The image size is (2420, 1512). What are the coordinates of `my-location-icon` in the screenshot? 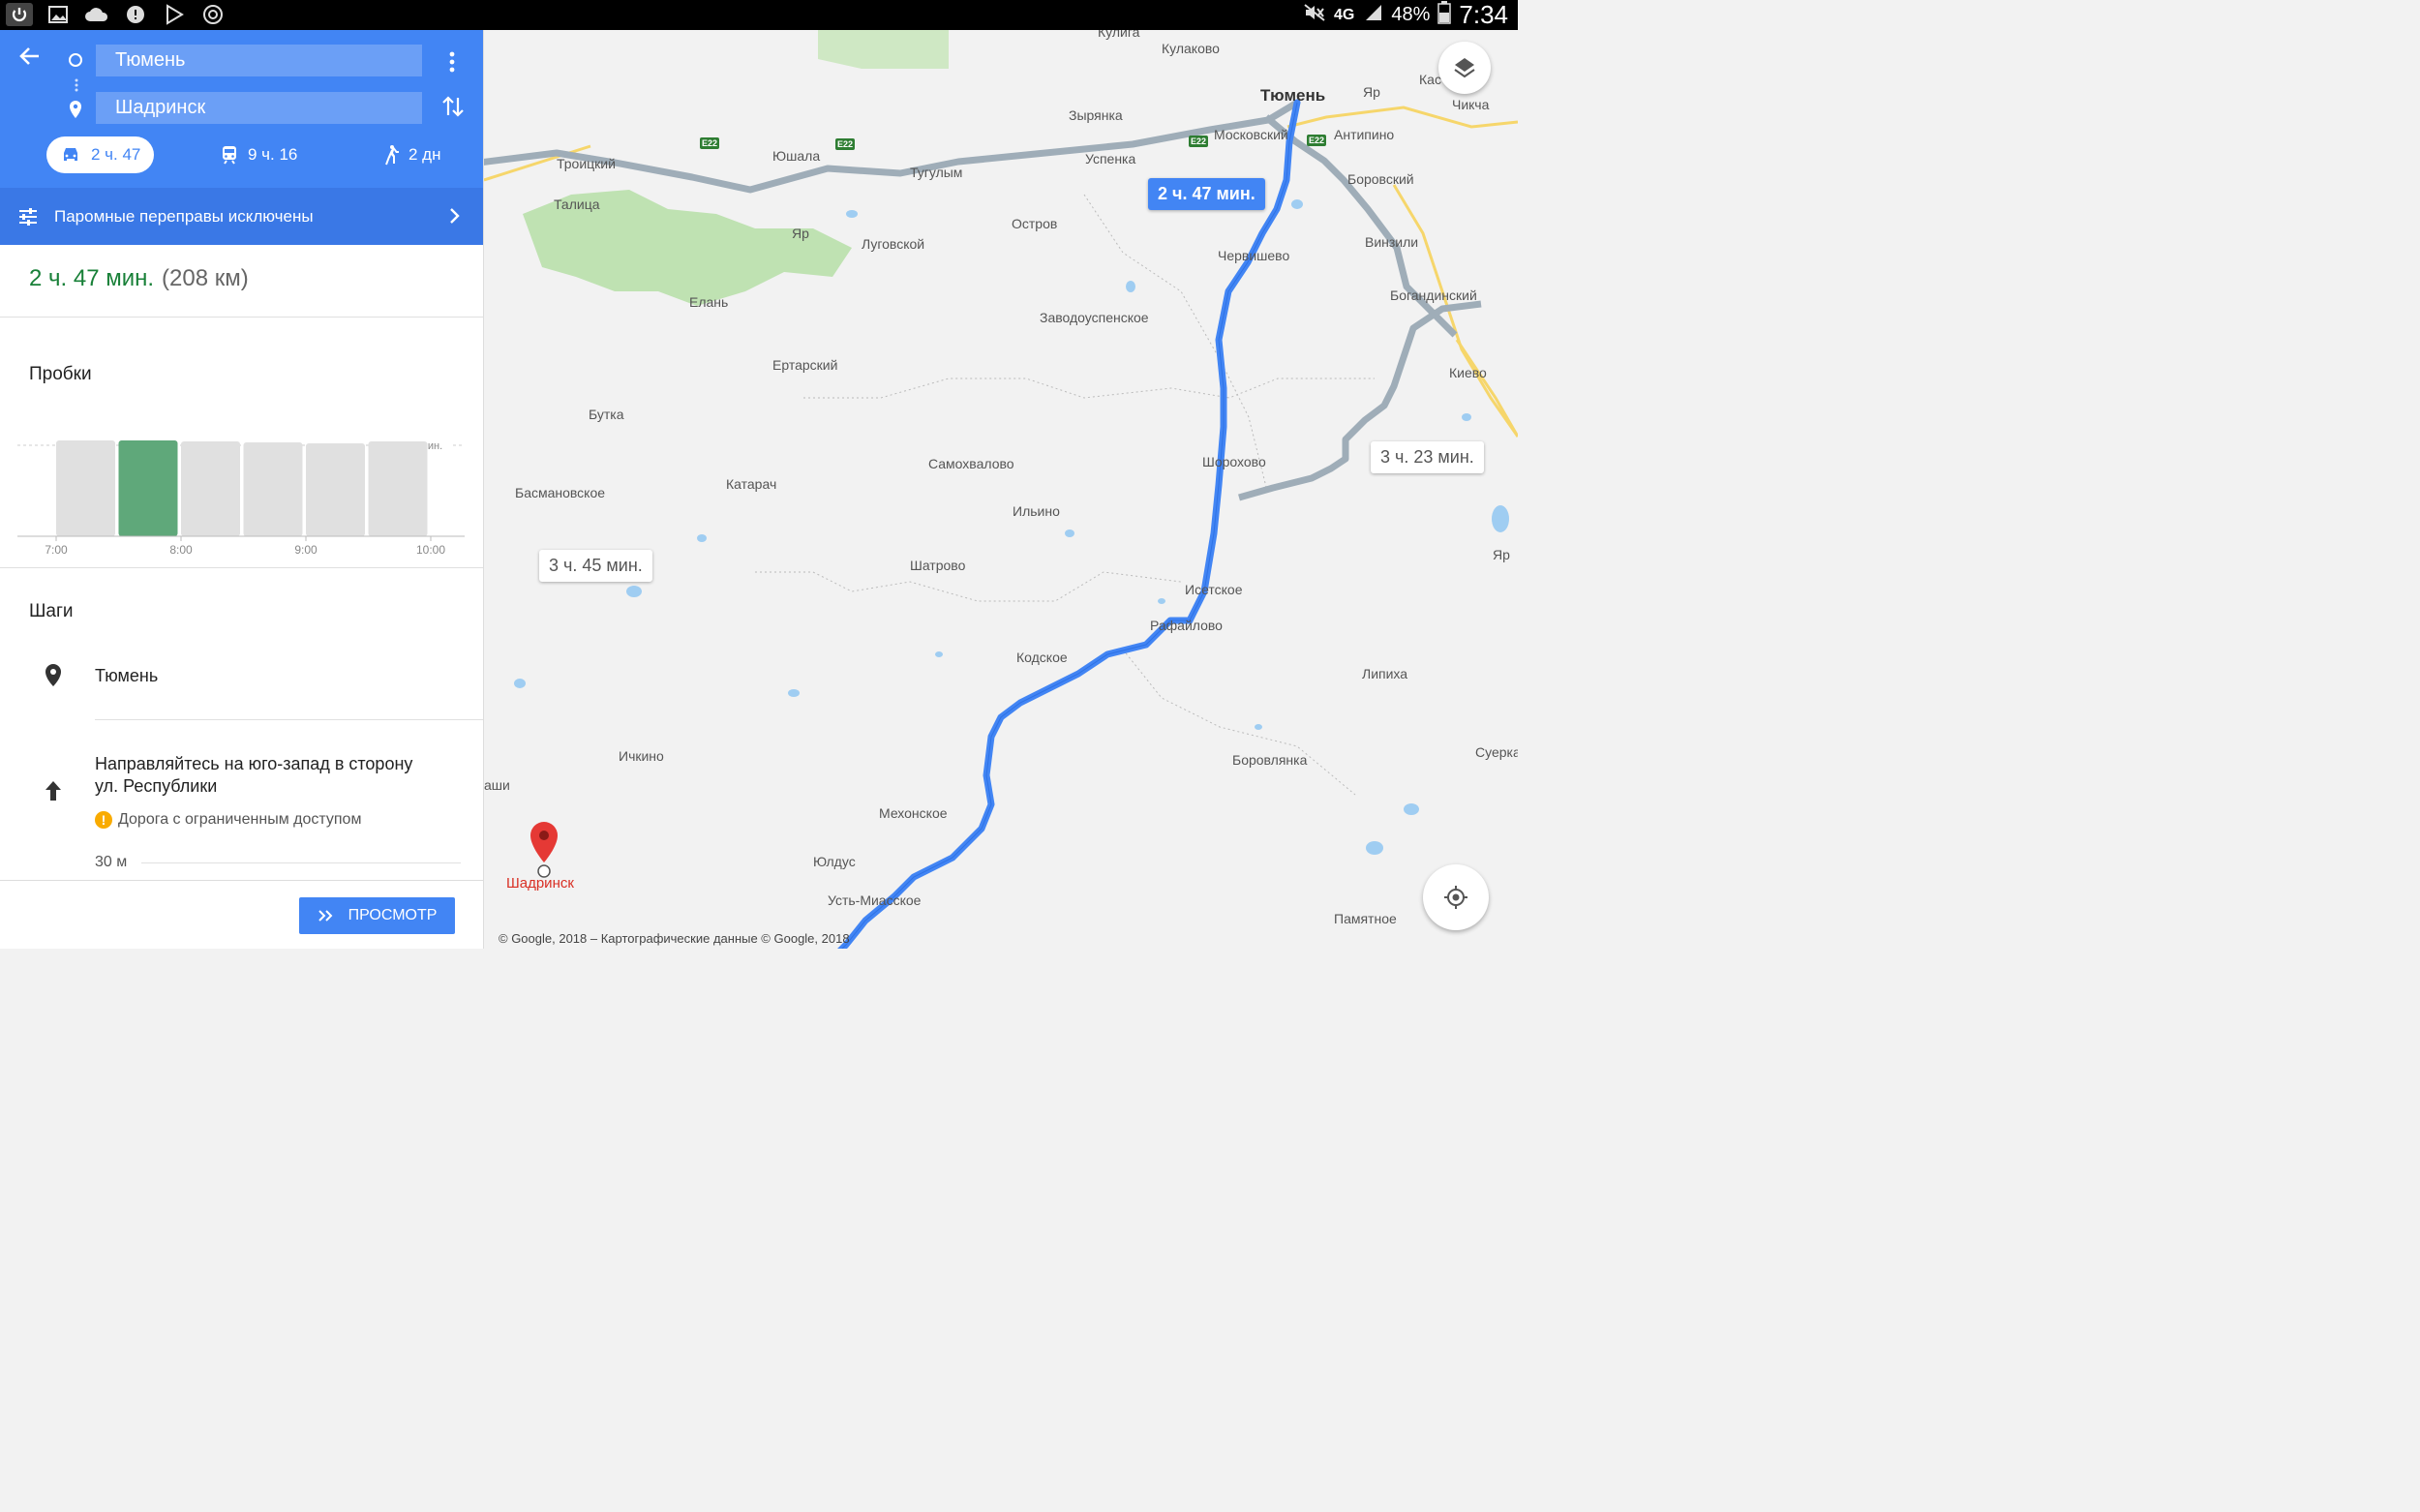 It's located at (1455, 897).